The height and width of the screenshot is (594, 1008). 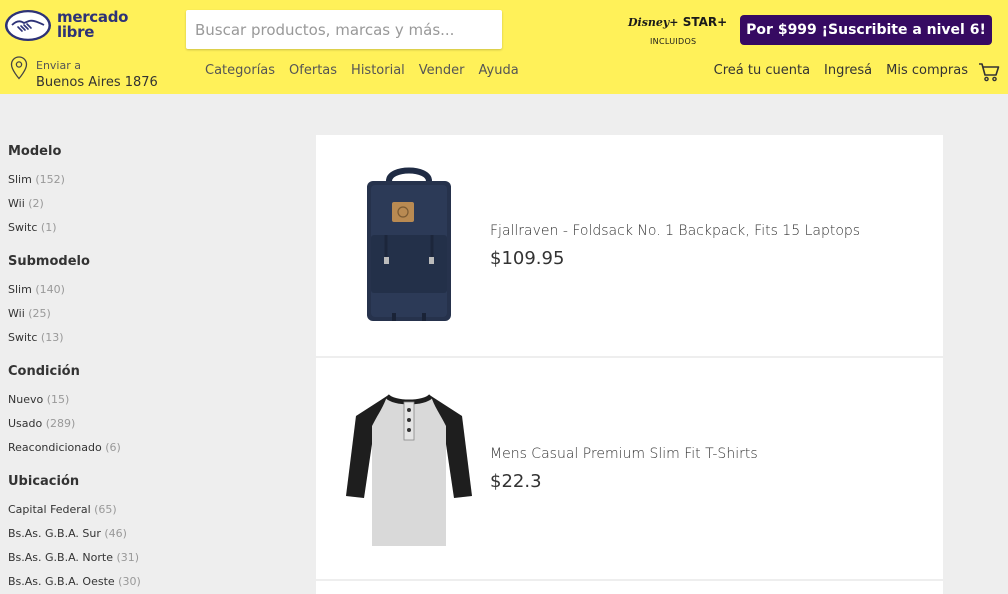 I want to click on mercadolibre-logo: mercado libre, so click(x=69, y=27).